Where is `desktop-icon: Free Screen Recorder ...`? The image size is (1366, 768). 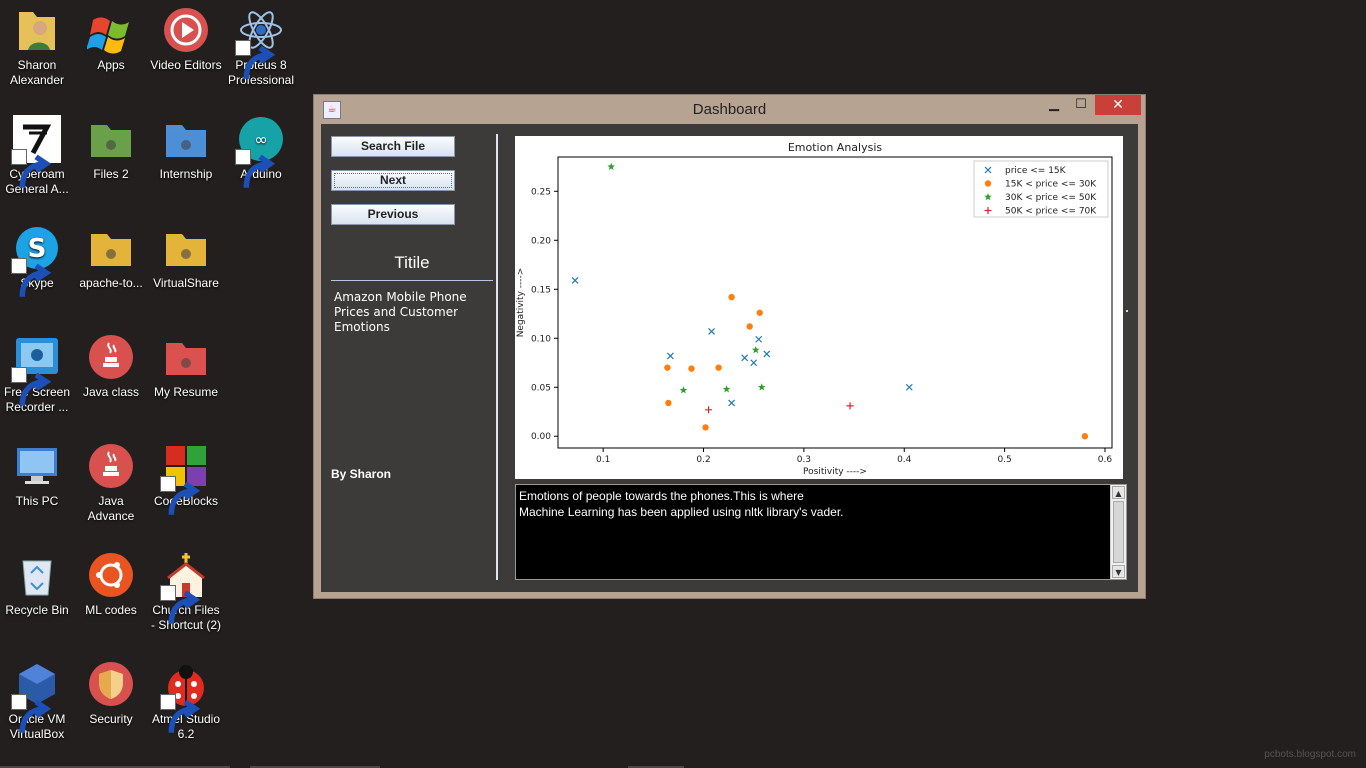 desktop-icon: Free Screen Recorder ... is located at coordinates (37, 371).